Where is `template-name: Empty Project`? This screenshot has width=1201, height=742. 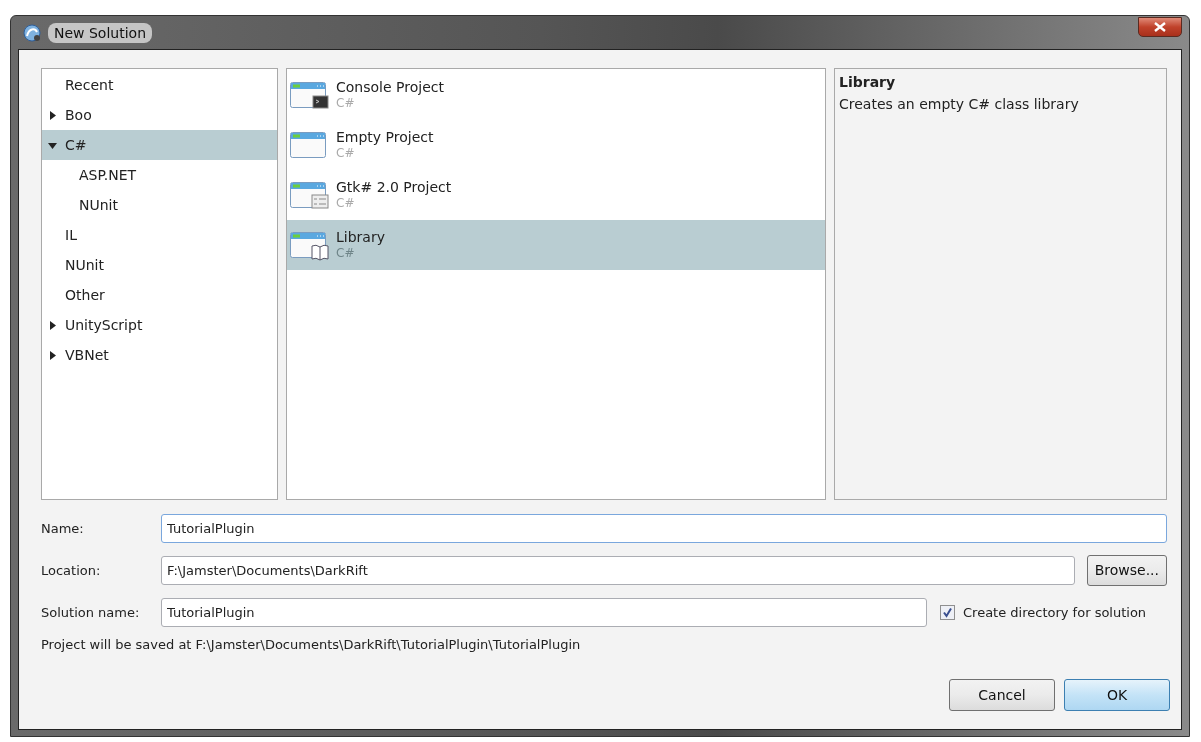
template-name: Empty Project is located at coordinates (385, 137).